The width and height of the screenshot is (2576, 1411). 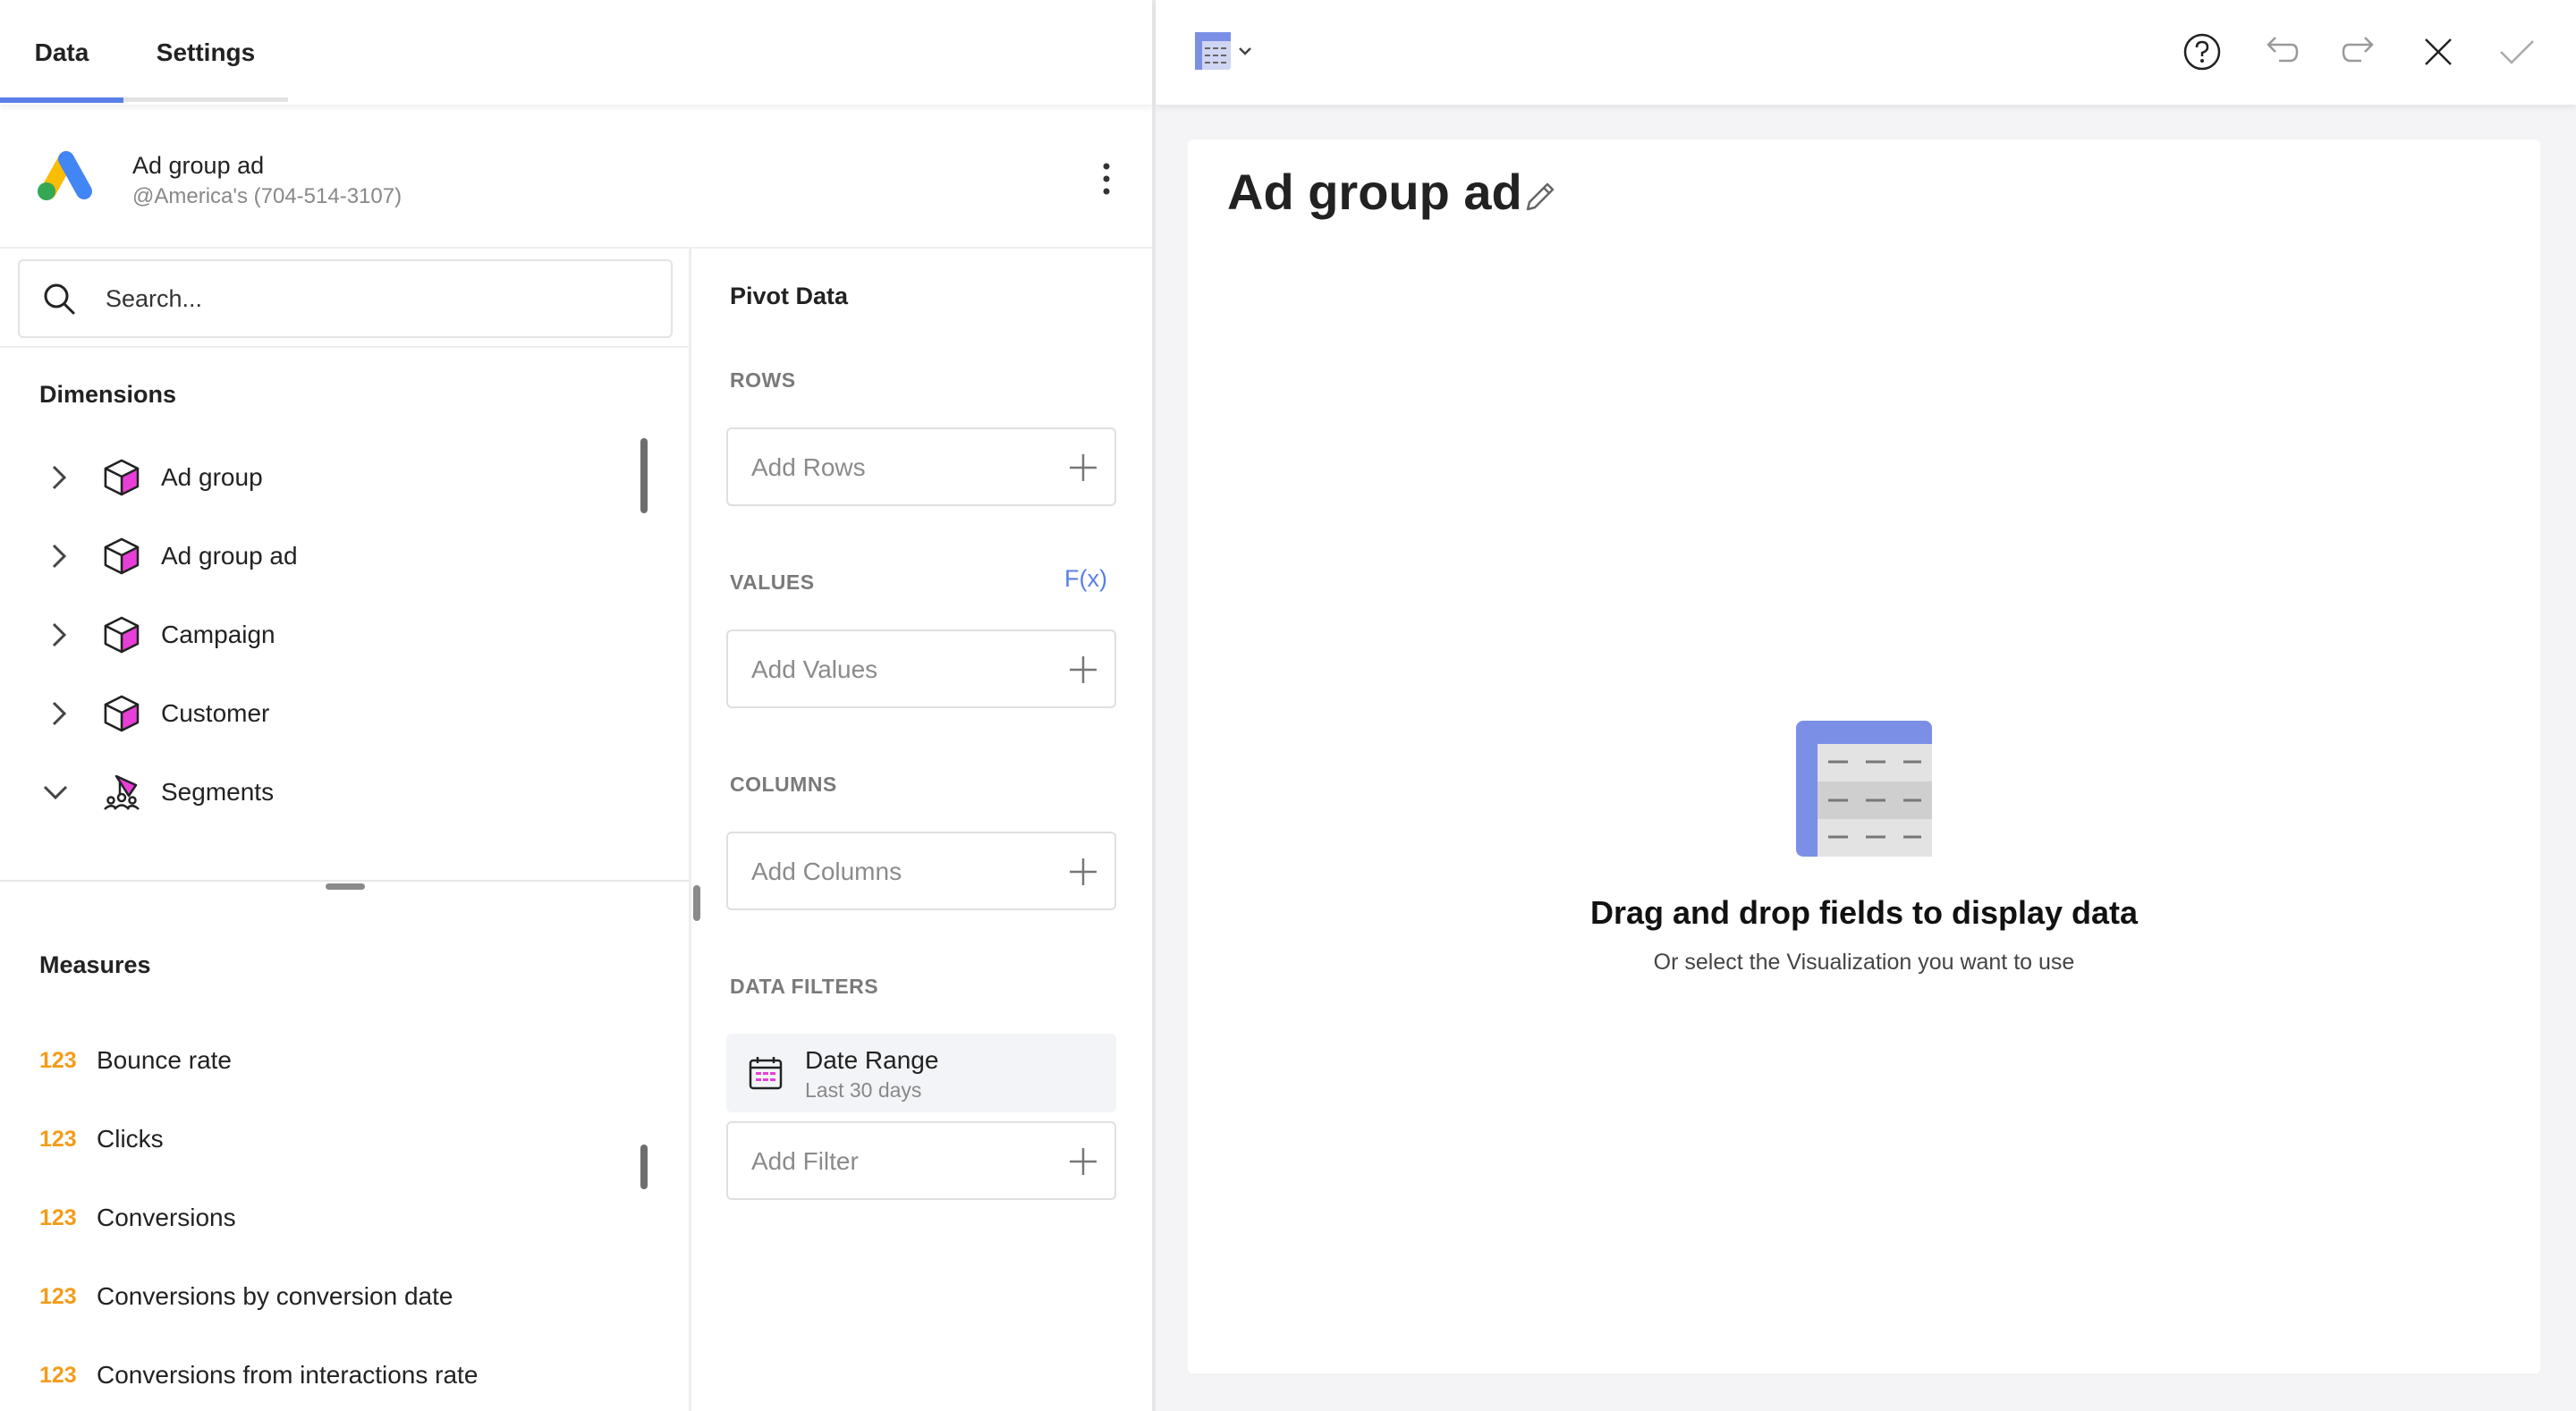 I want to click on add-values-label: Add Values, so click(x=814, y=669).